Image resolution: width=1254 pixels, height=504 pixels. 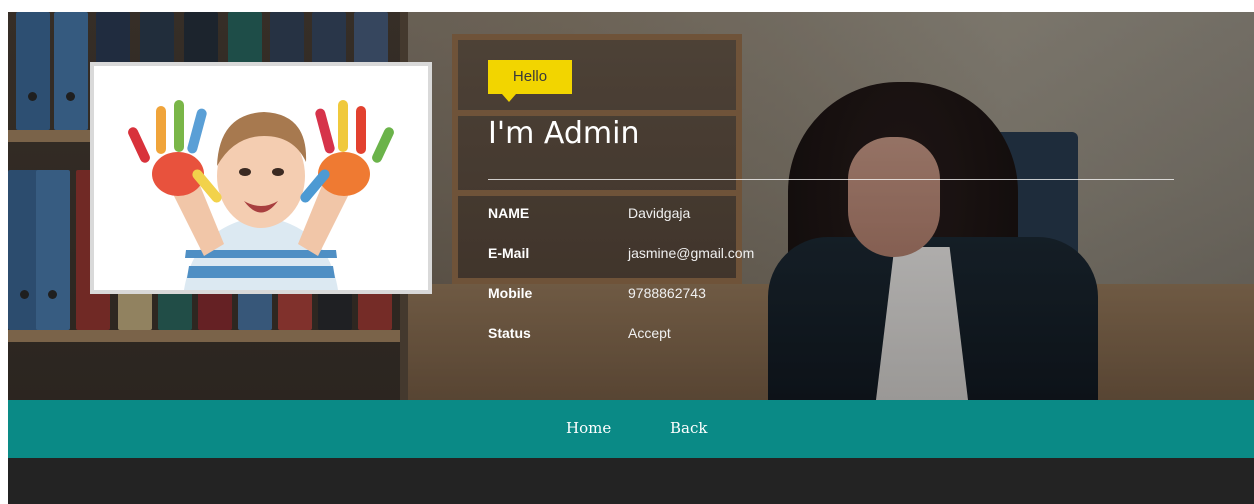 I want to click on status-value: Accept, so click(x=649, y=333).